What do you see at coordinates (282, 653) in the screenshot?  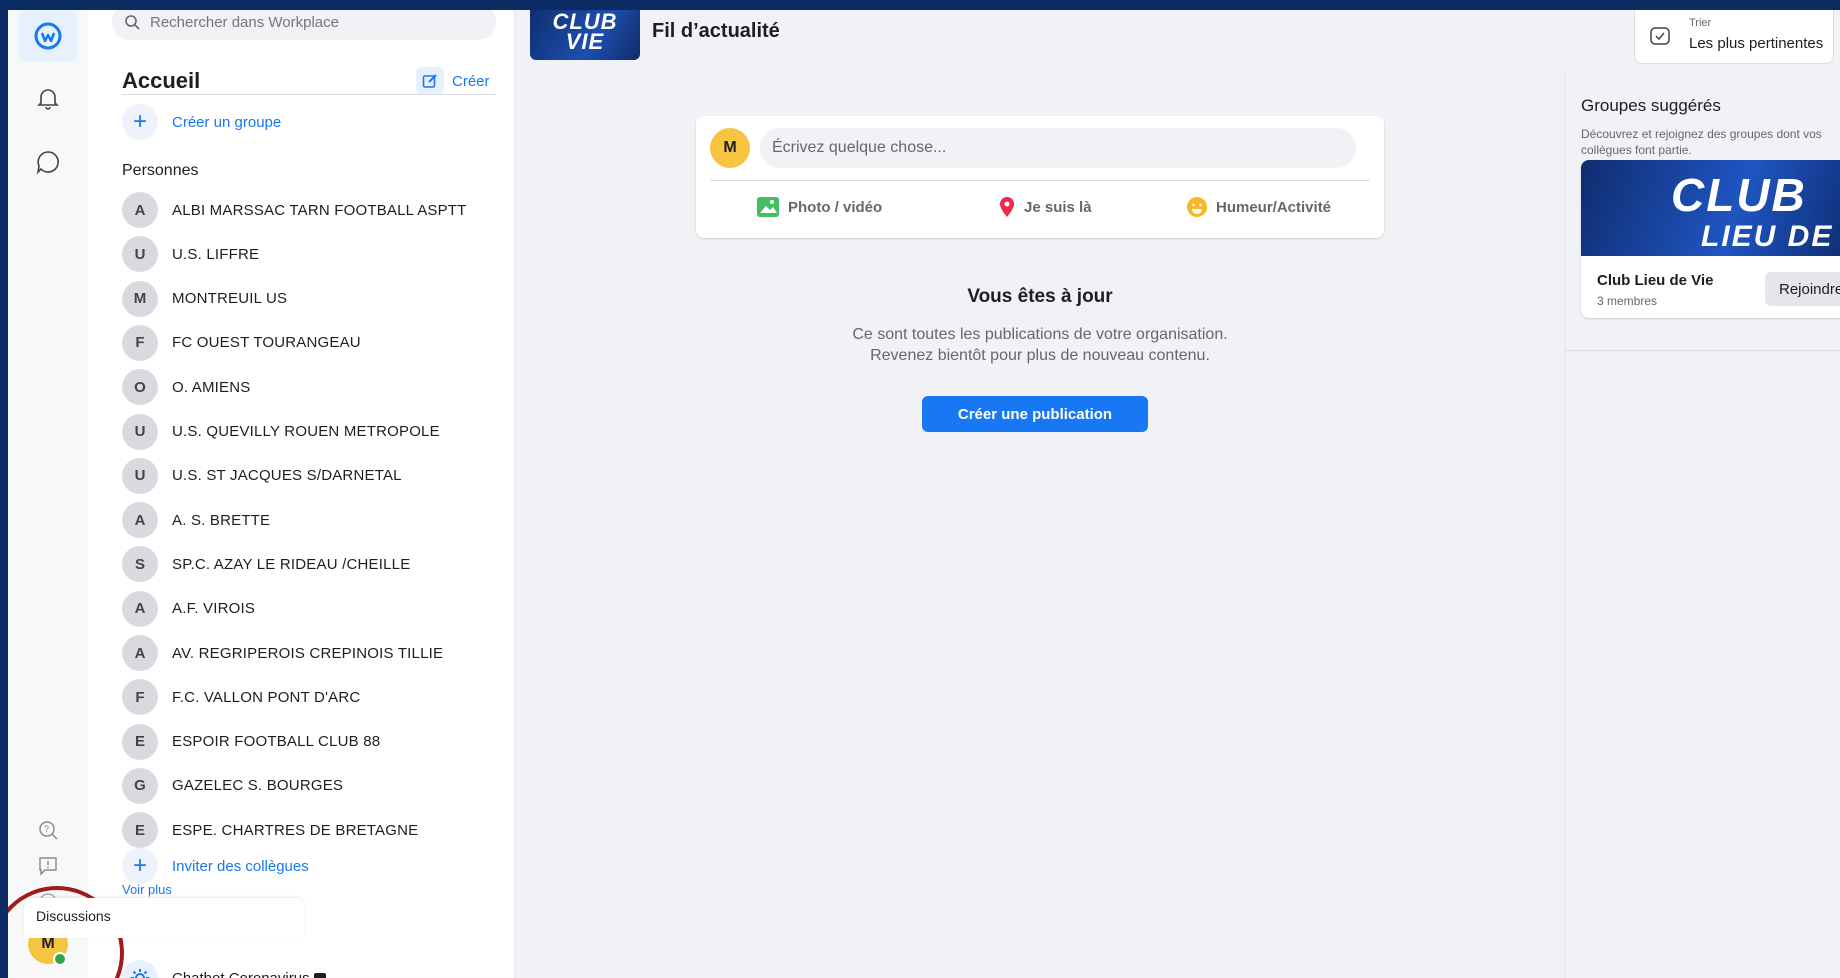 I see `person-item: A AV. REGRIPEROIS CREPINOIS TILLIE` at bounding box center [282, 653].